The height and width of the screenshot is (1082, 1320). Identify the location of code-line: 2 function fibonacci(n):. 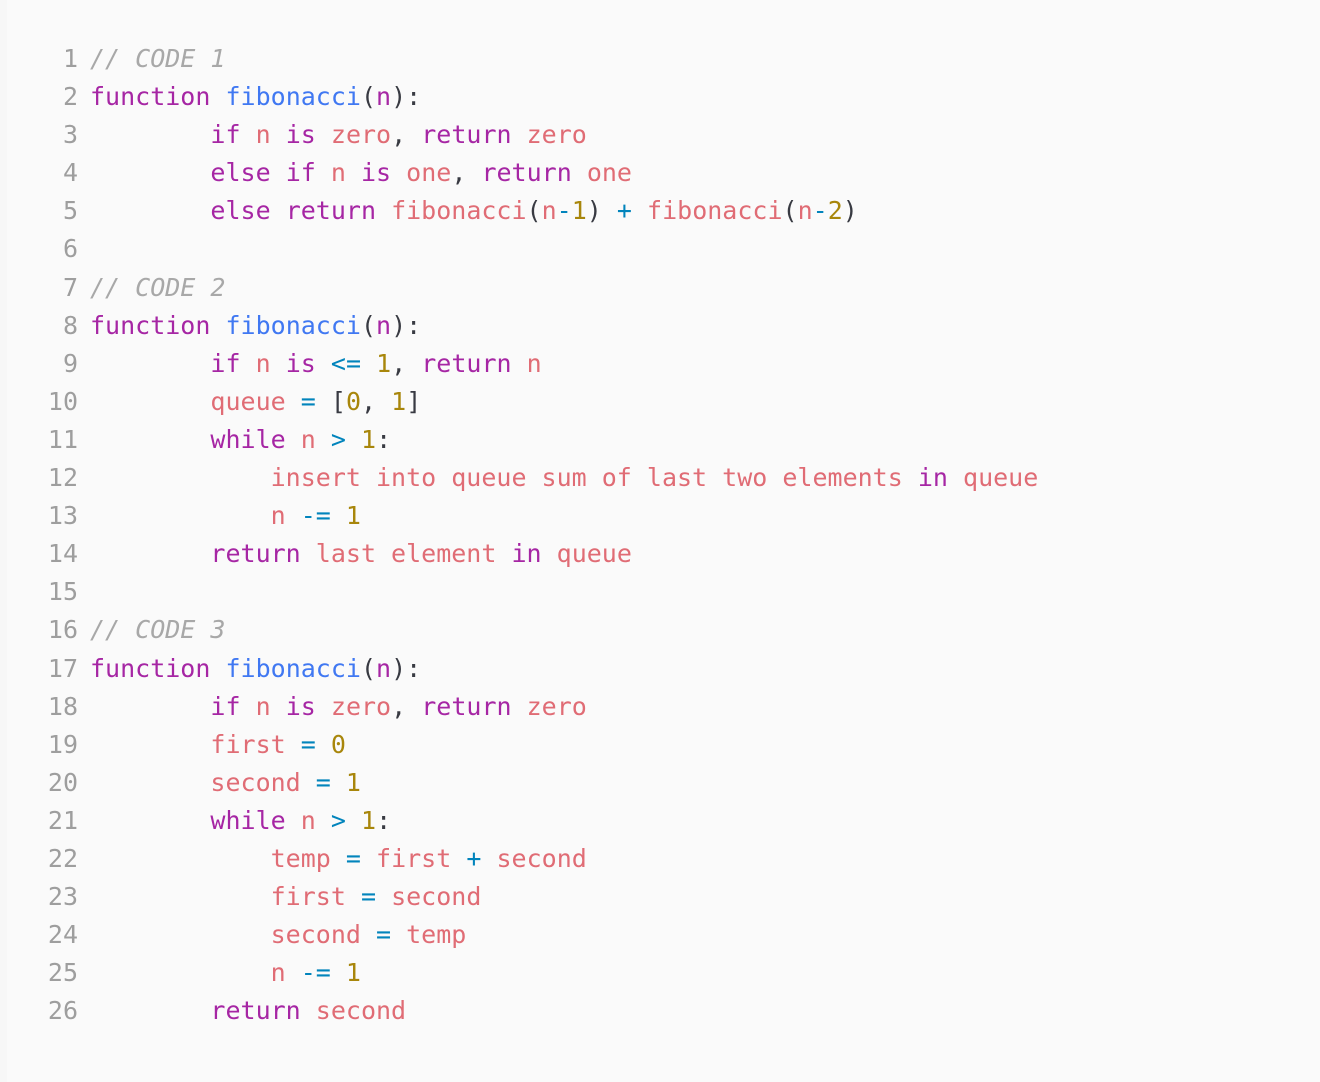
(660, 97).